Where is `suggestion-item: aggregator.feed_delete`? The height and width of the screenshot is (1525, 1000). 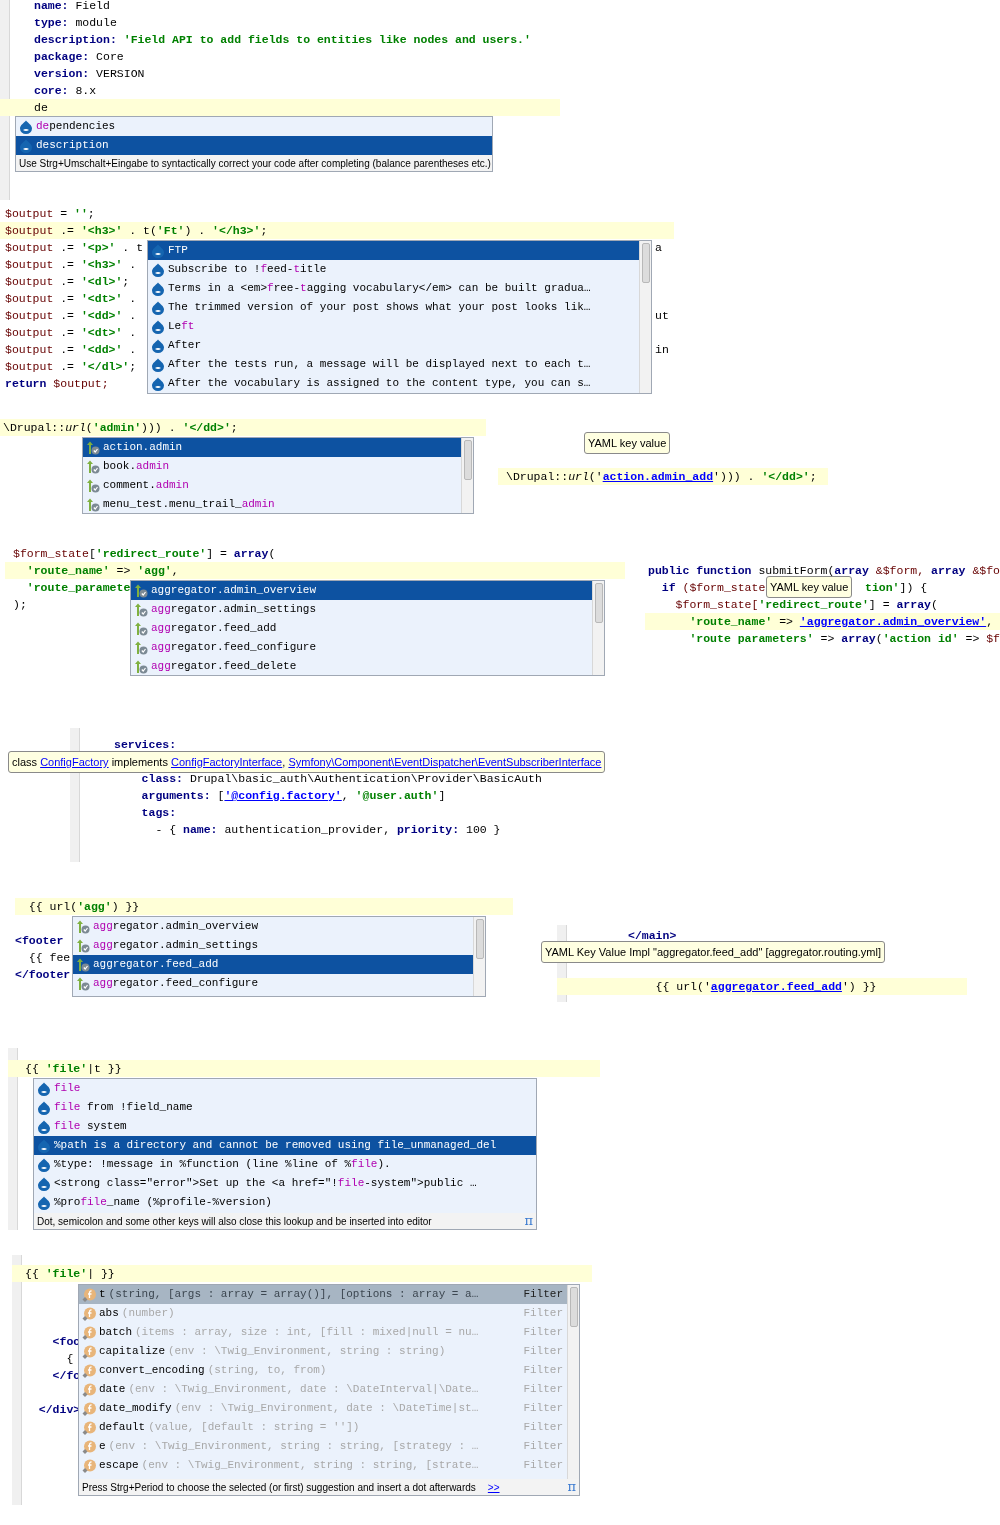
suggestion-item: aggregator.feed_delete is located at coordinates (361, 666).